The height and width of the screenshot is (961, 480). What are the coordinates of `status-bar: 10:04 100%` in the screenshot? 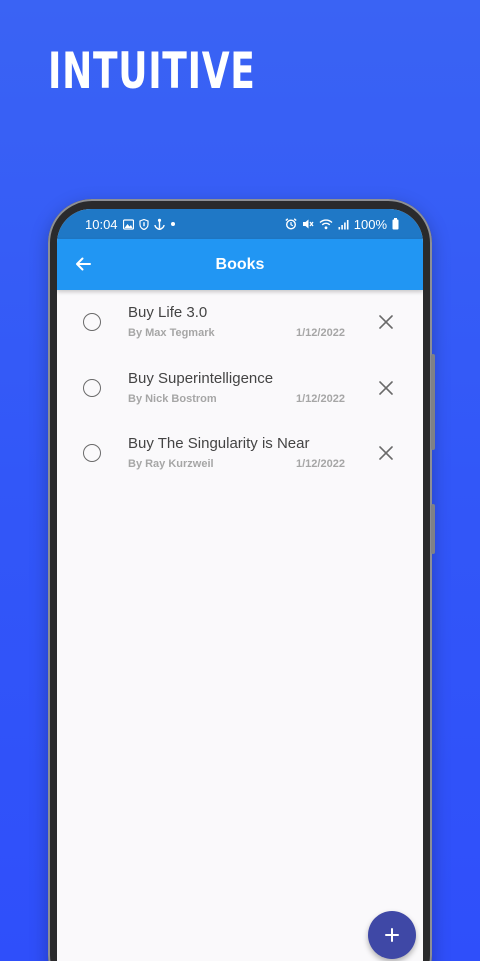 It's located at (240, 224).